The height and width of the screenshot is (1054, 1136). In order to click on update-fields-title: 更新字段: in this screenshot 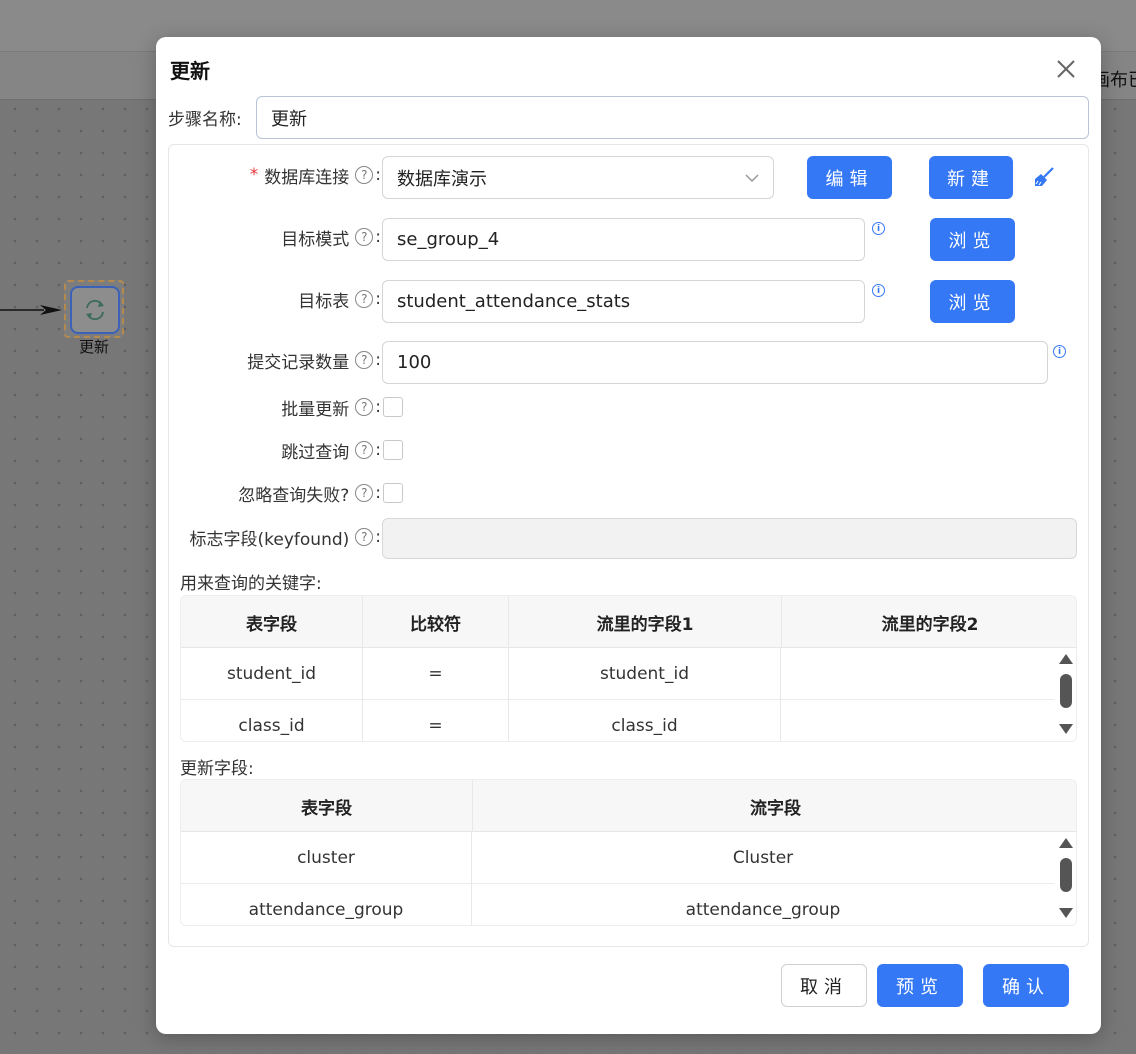, I will do `click(217, 769)`.